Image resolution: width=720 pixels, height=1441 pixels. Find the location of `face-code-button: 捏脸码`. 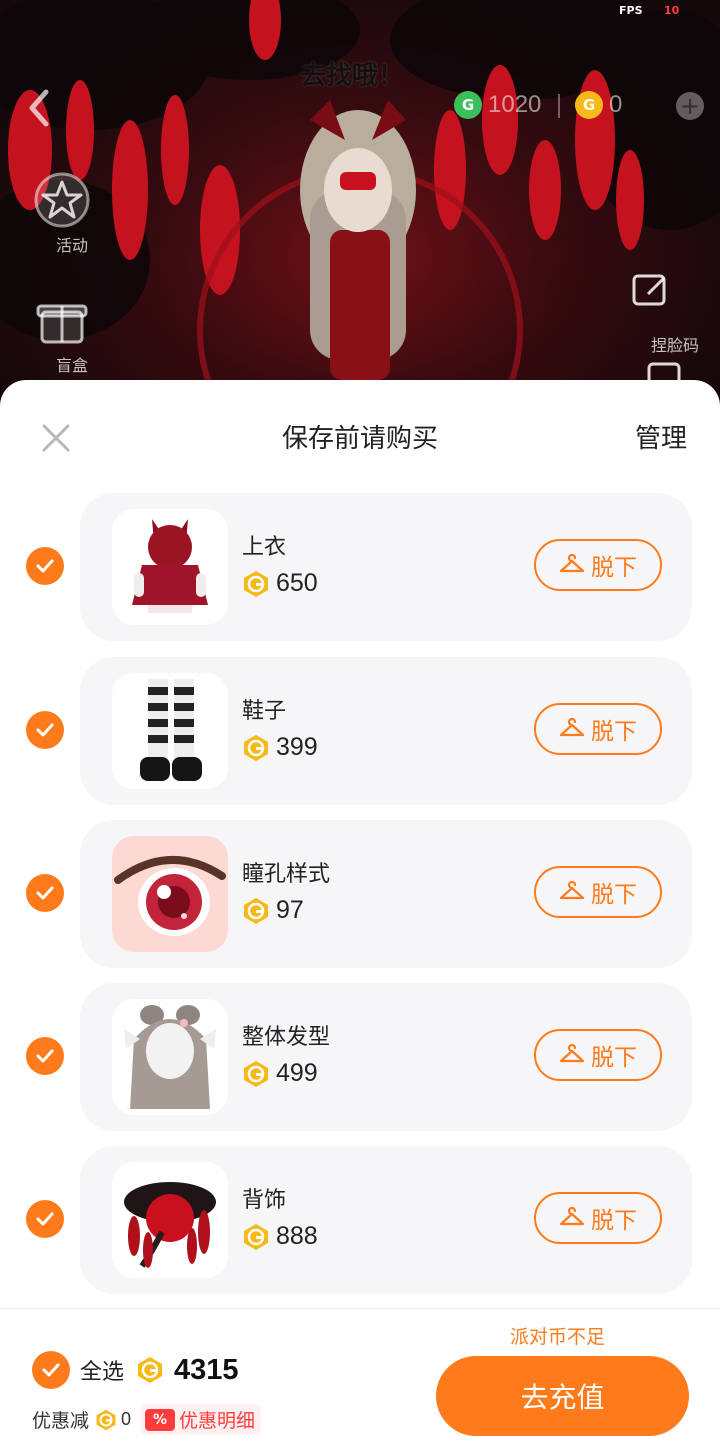

face-code-button: 捏脸码 is located at coordinates (675, 313).